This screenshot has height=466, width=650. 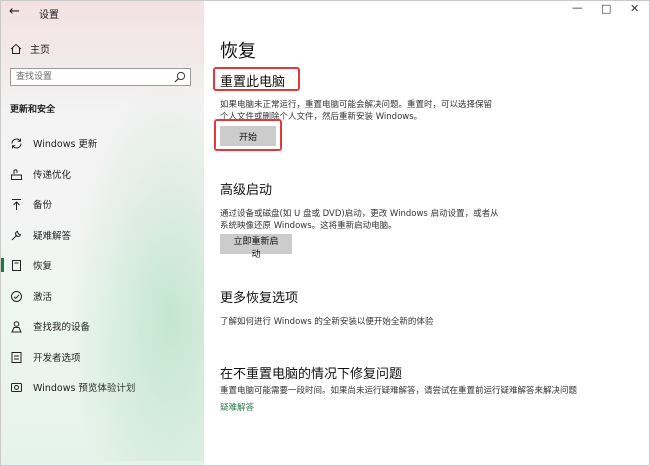 I want to click on close-icon: ✕, so click(x=634, y=8).